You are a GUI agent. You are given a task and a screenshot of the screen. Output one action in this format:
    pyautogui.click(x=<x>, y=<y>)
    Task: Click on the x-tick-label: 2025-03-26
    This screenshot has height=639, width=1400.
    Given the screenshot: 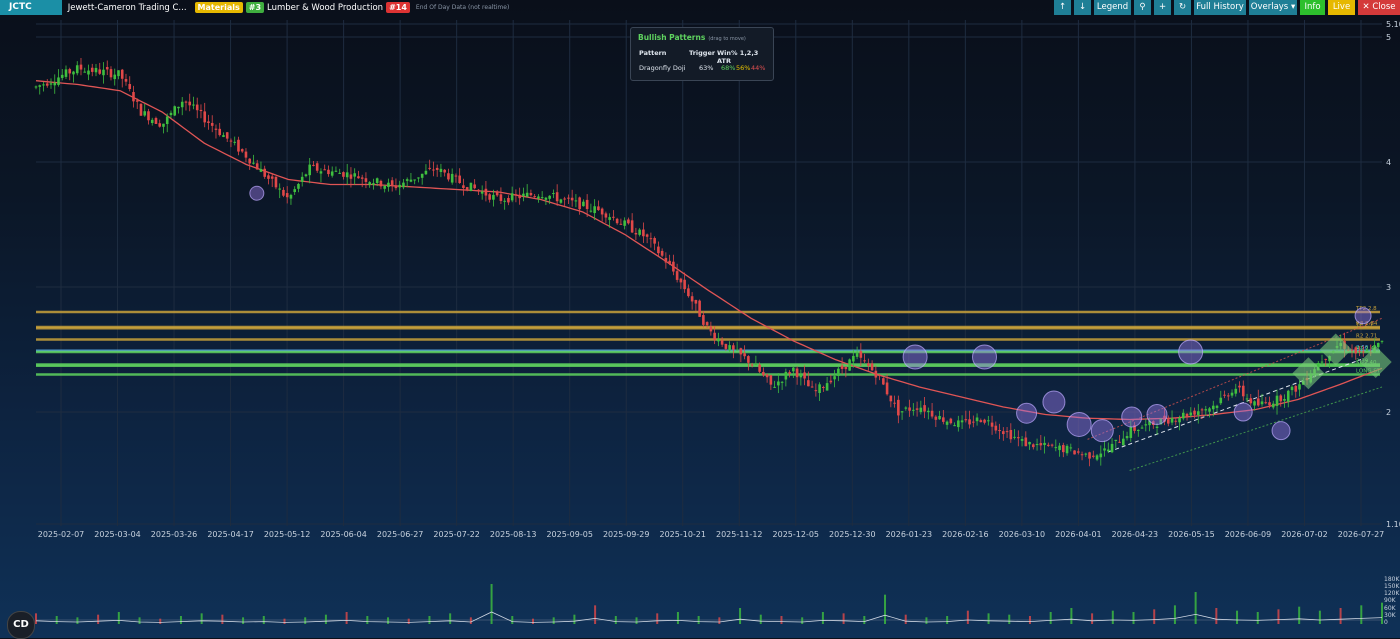 What is the action you would take?
    pyautogui.click(x=174, y=534)
    